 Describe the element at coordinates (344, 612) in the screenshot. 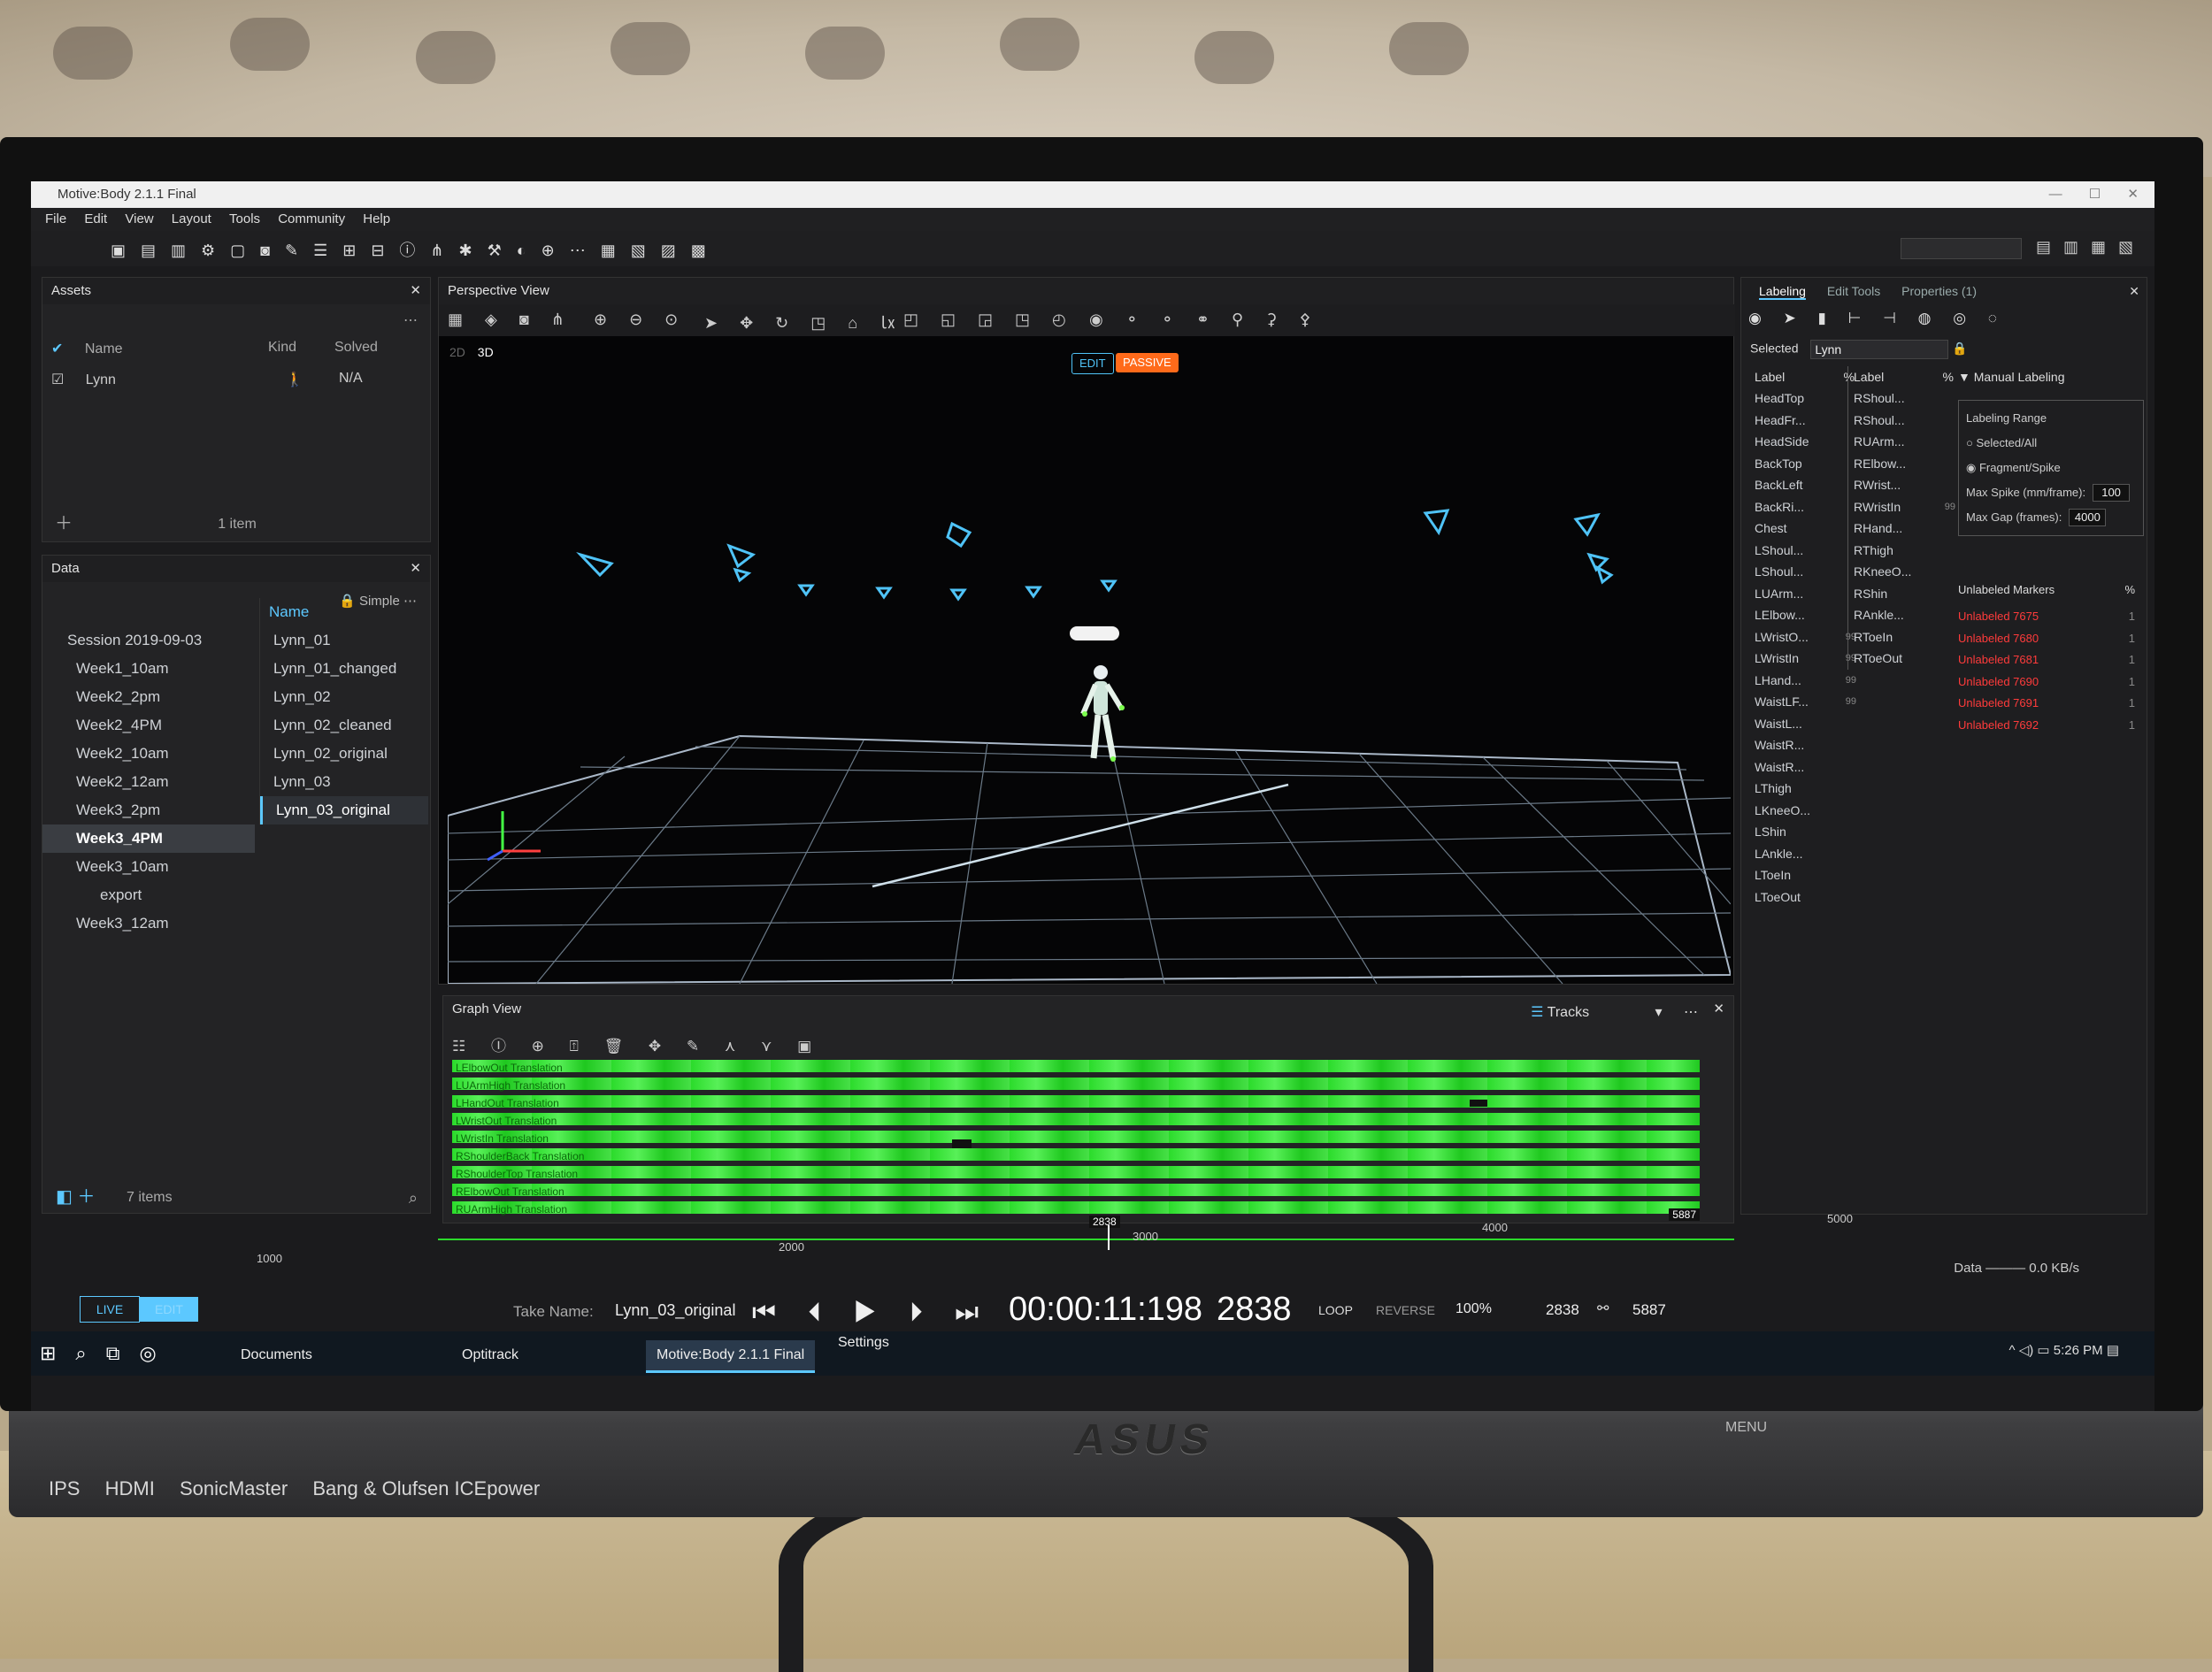

I see `takes-header: Name` at that location.